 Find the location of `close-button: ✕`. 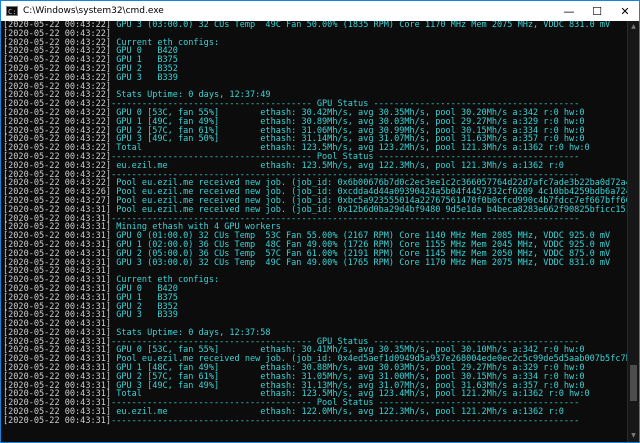

close-button: ✕ is located at coordinates (625, 11).